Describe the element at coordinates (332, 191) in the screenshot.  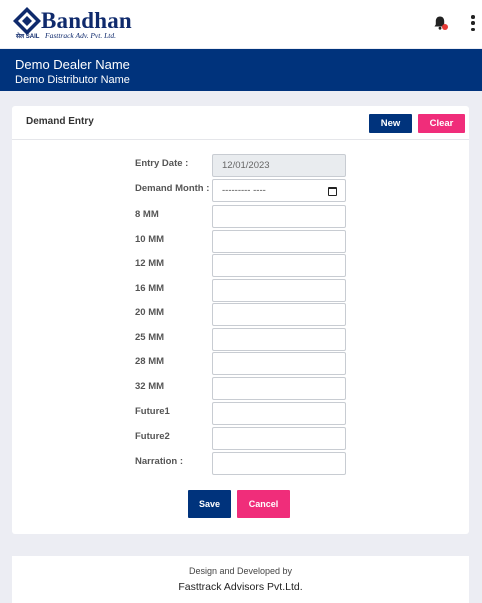
I see `calendar-icon` at that location.